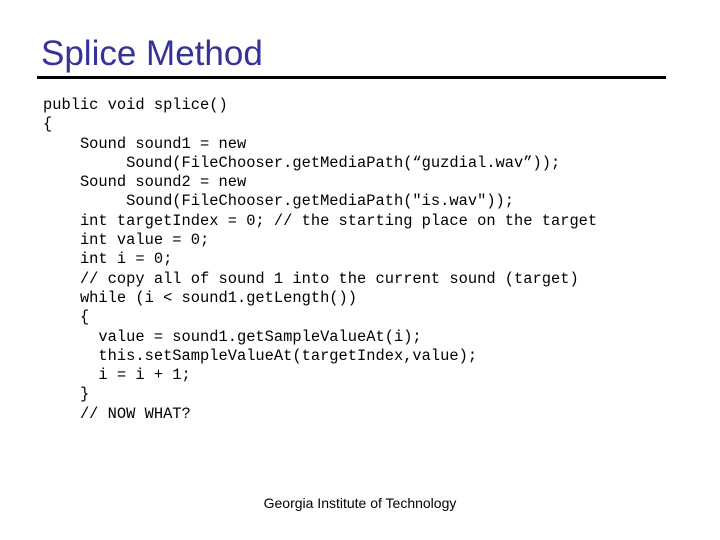 This screenshot has width=720, height=540. What do you see at coordinates (48, 124) in the screenshot?
I see `code-line-2: {` at bounding box center [48, 124].